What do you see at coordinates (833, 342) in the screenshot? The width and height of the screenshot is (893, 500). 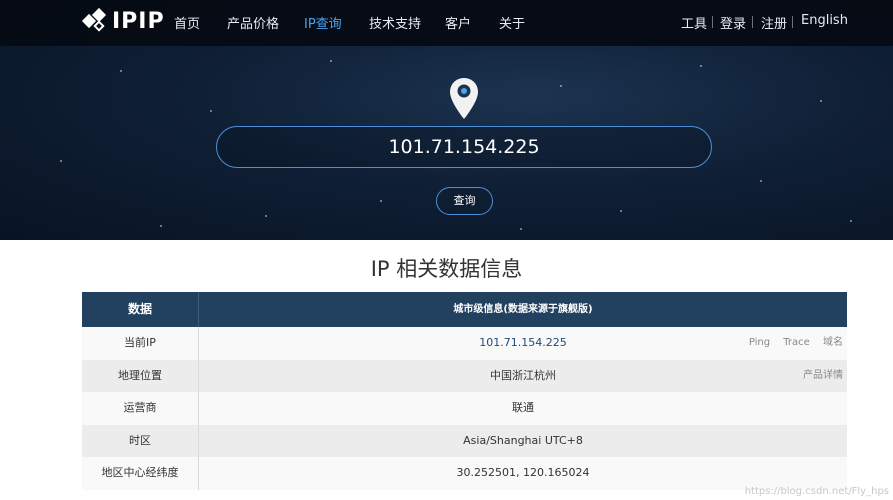 I see `domain-link: 域名` at bounding box center [833, 342].